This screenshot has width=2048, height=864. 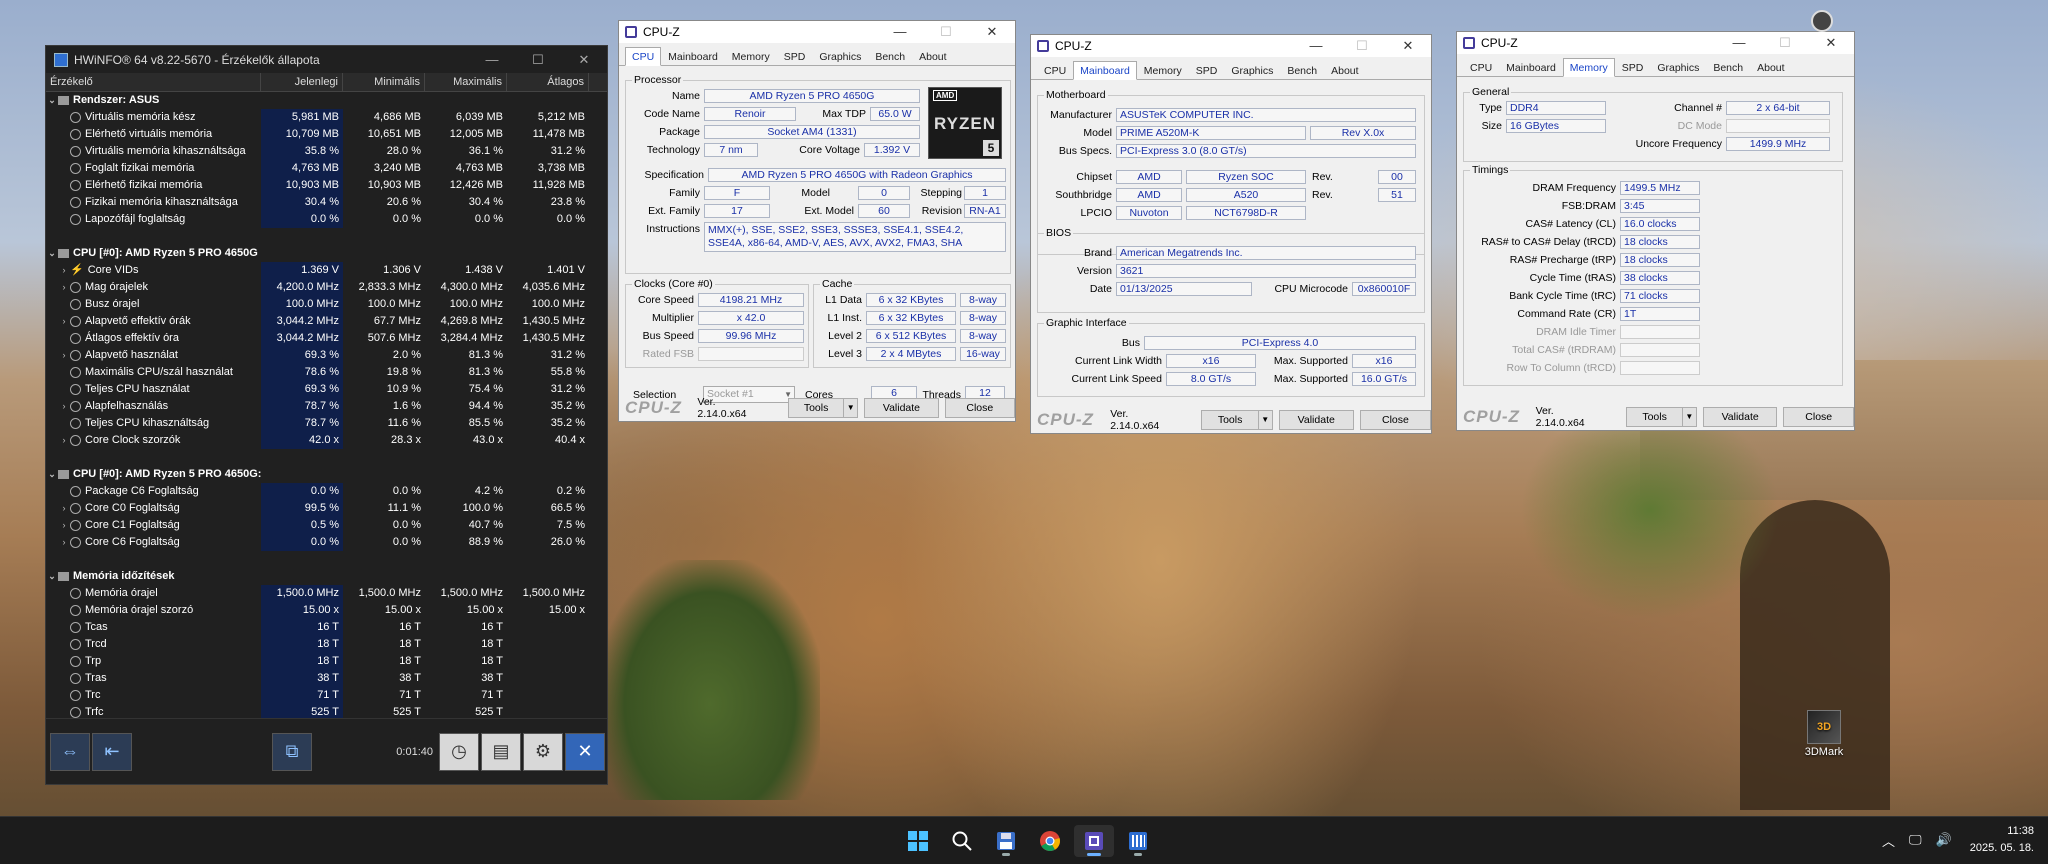 I want to click on clock: 11:38 2025. 05. 18., so click(x=2002, y=840).